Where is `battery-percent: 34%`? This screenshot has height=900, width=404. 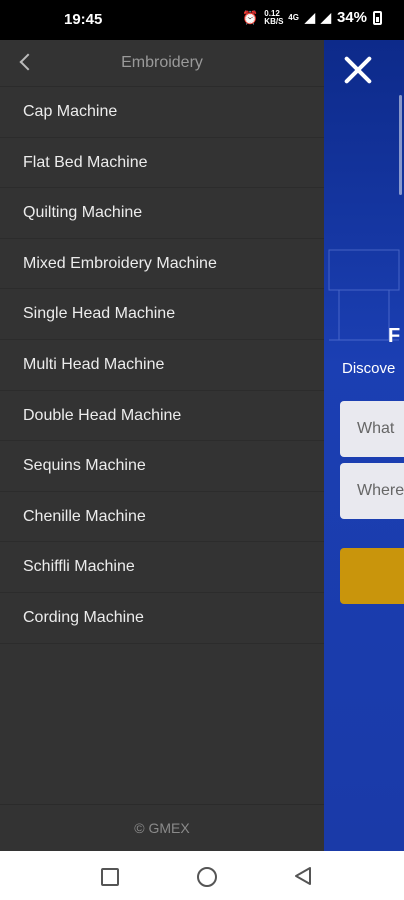
battery-percent: 34% is located at coordinates (351, 17).